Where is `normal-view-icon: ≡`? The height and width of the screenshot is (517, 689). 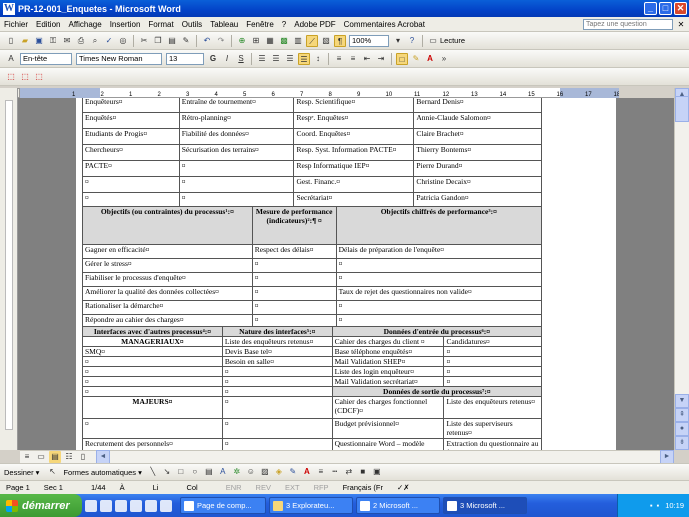
normal-view-icon: ≡ is located at coordinates (27, 457).